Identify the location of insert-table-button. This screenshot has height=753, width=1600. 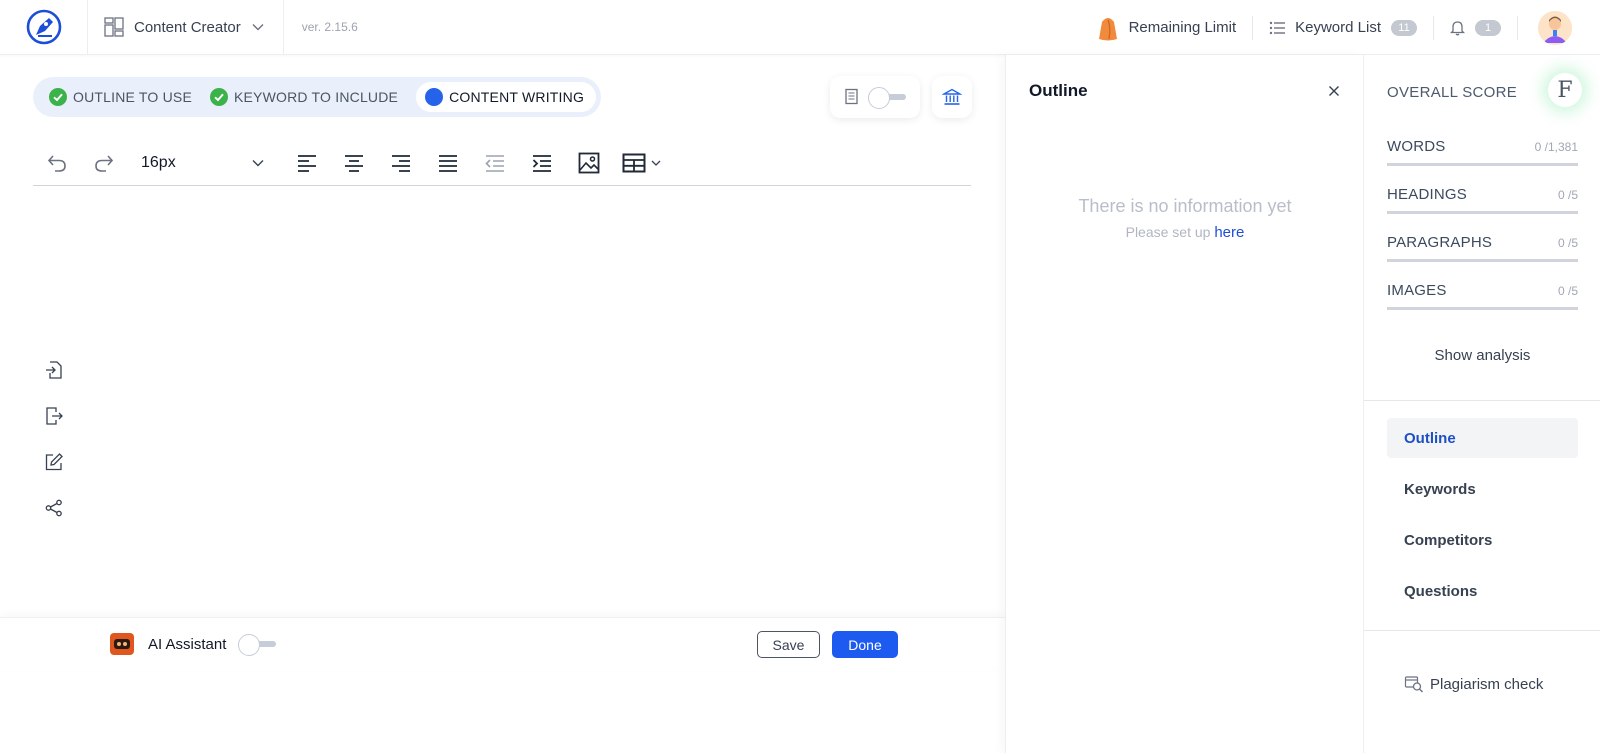
(642, 163).